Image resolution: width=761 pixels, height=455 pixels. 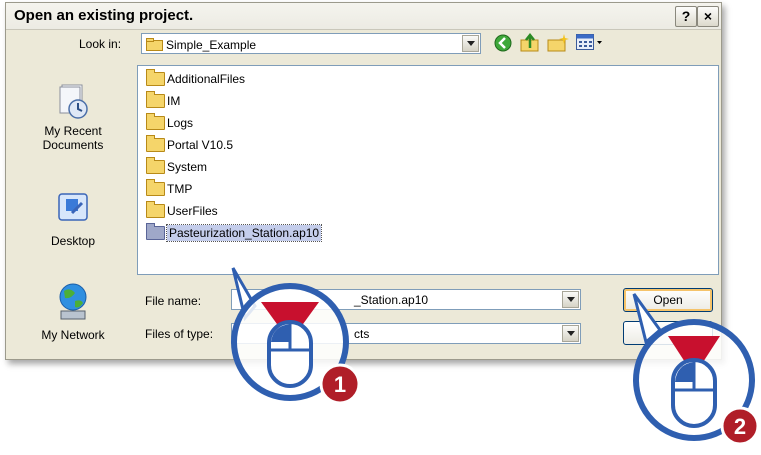 I want to click on file-type-label: Files of type:, so click(x=179, y=334).